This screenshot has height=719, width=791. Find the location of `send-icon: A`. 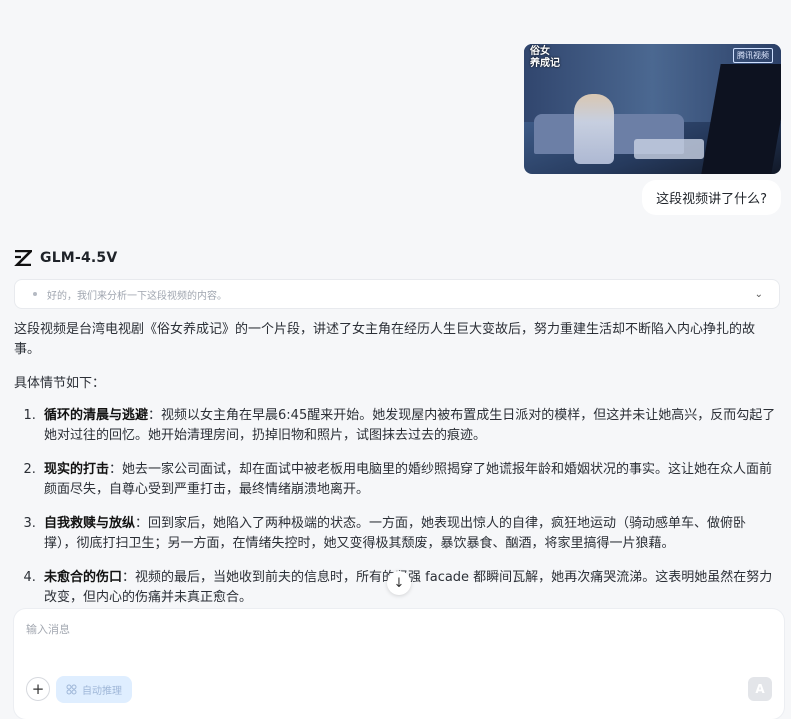

send-icon: A is located at coordinates (760, 689).